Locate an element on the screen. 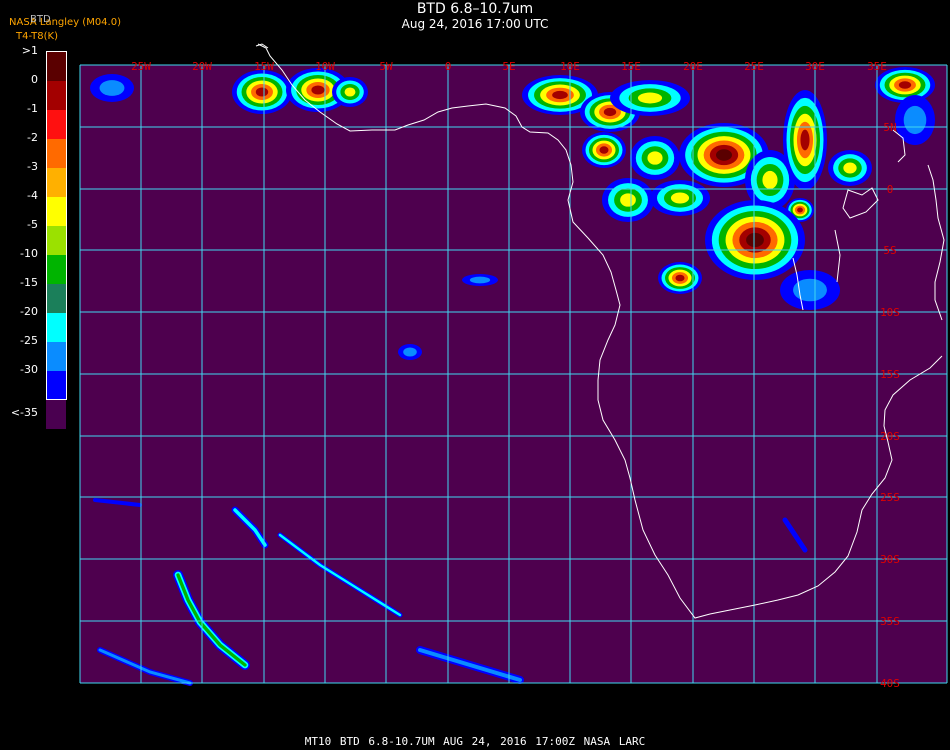 This screenshot has width=950, height=750. latitude-label: 20S is located at coordinates (890, 436).